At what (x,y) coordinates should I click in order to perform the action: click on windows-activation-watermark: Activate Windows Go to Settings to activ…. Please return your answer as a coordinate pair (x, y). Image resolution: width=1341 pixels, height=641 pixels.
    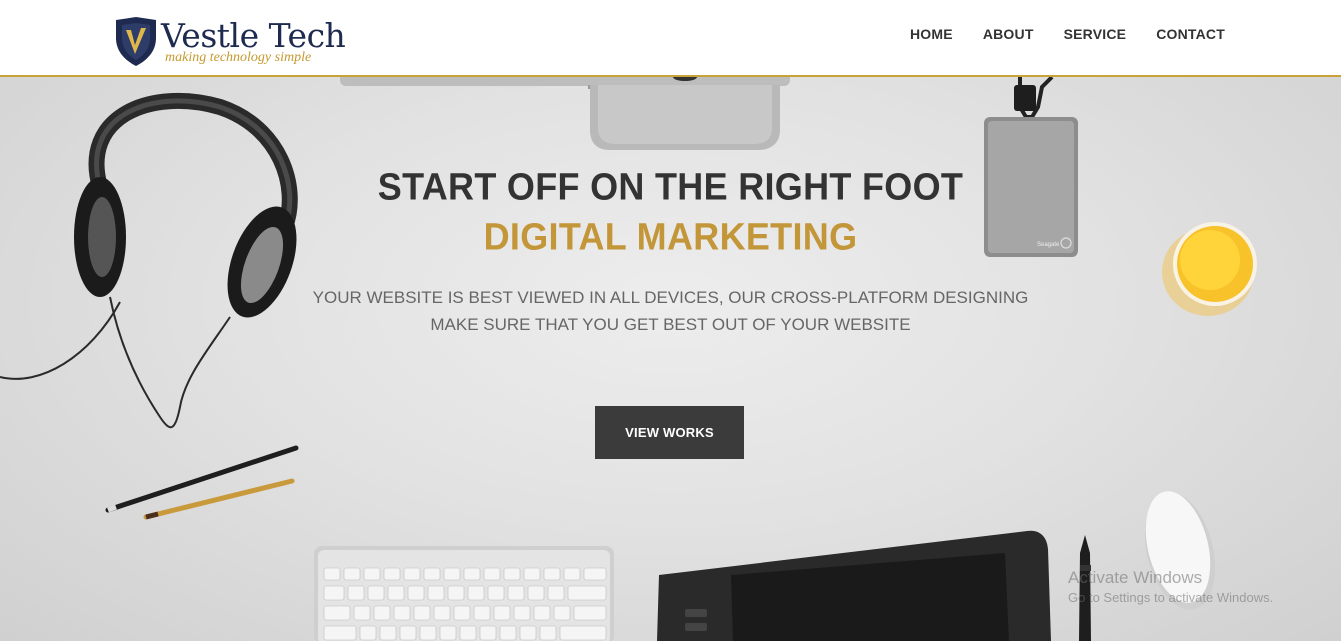
    Looking at the image, I should click on (1170, 586).